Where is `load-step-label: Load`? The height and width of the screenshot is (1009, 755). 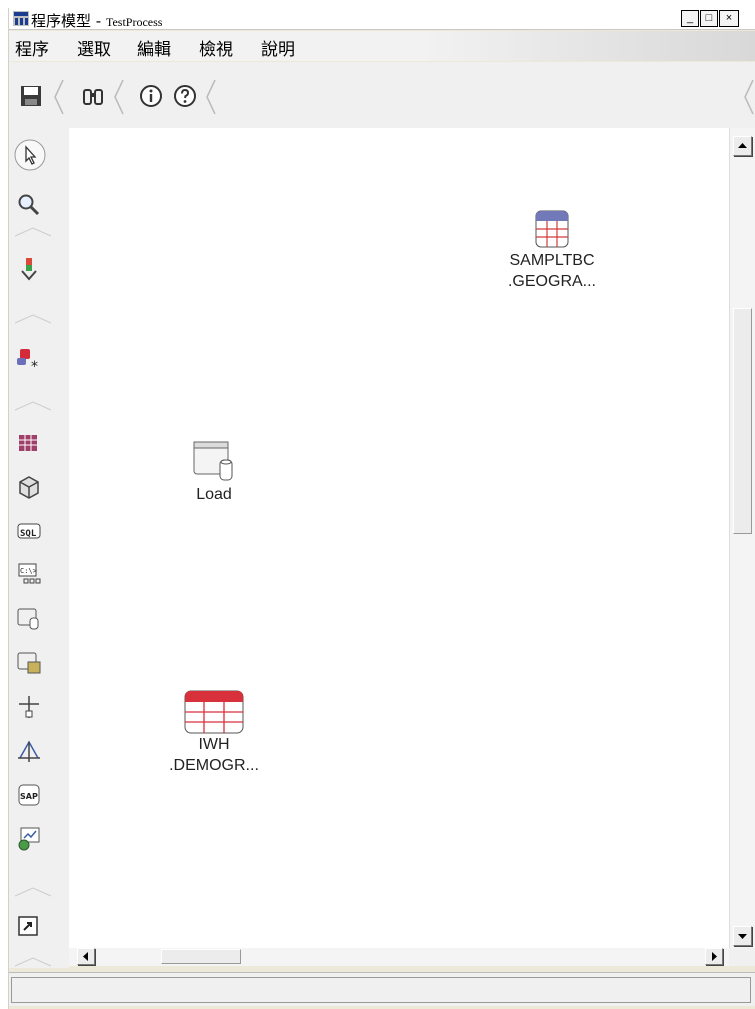
load-step-label: Load is located at coordinates (214, 494).